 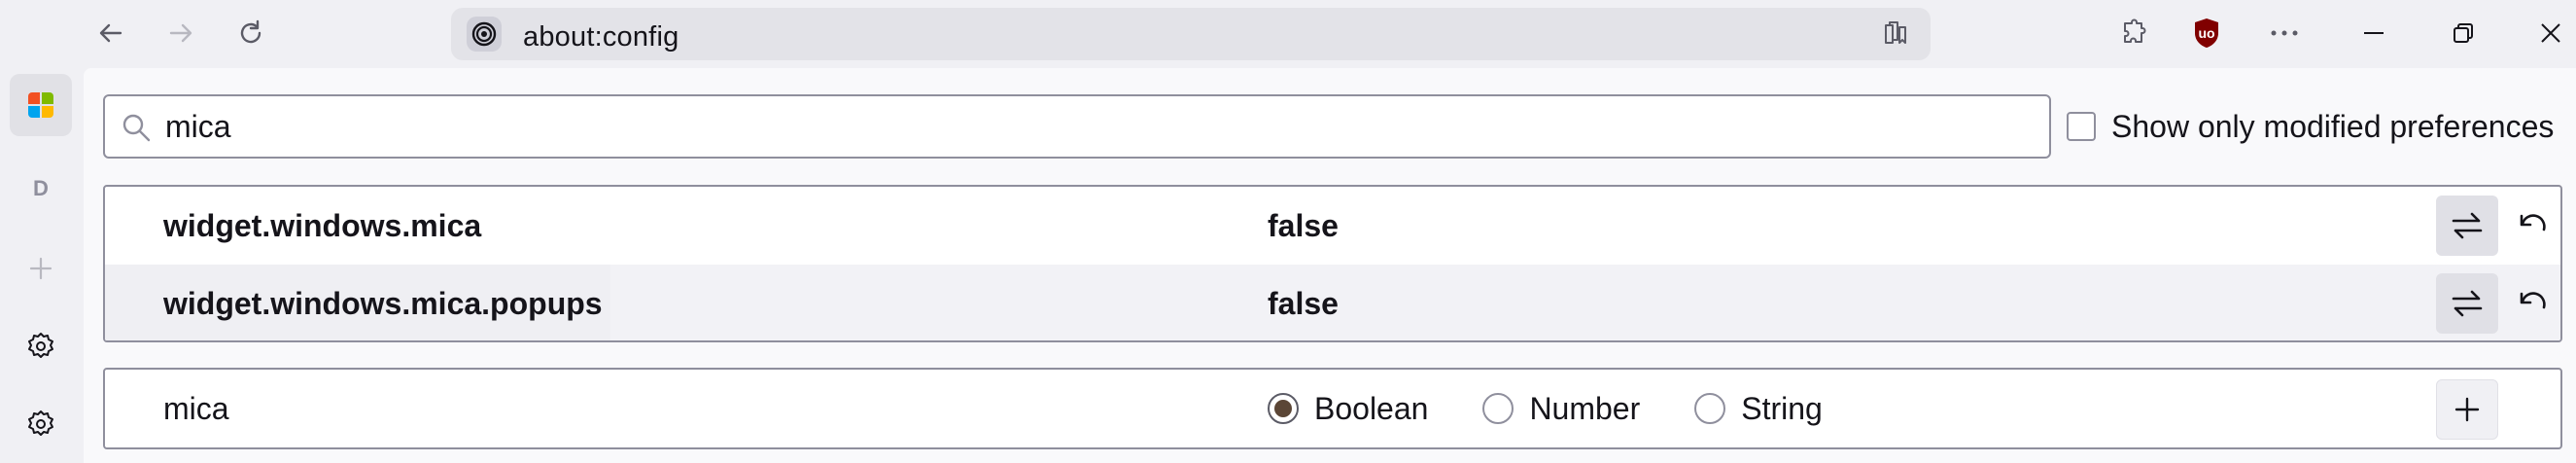 I want to click on ublock-origin-icon: uo, so click(x=2207, y=33).